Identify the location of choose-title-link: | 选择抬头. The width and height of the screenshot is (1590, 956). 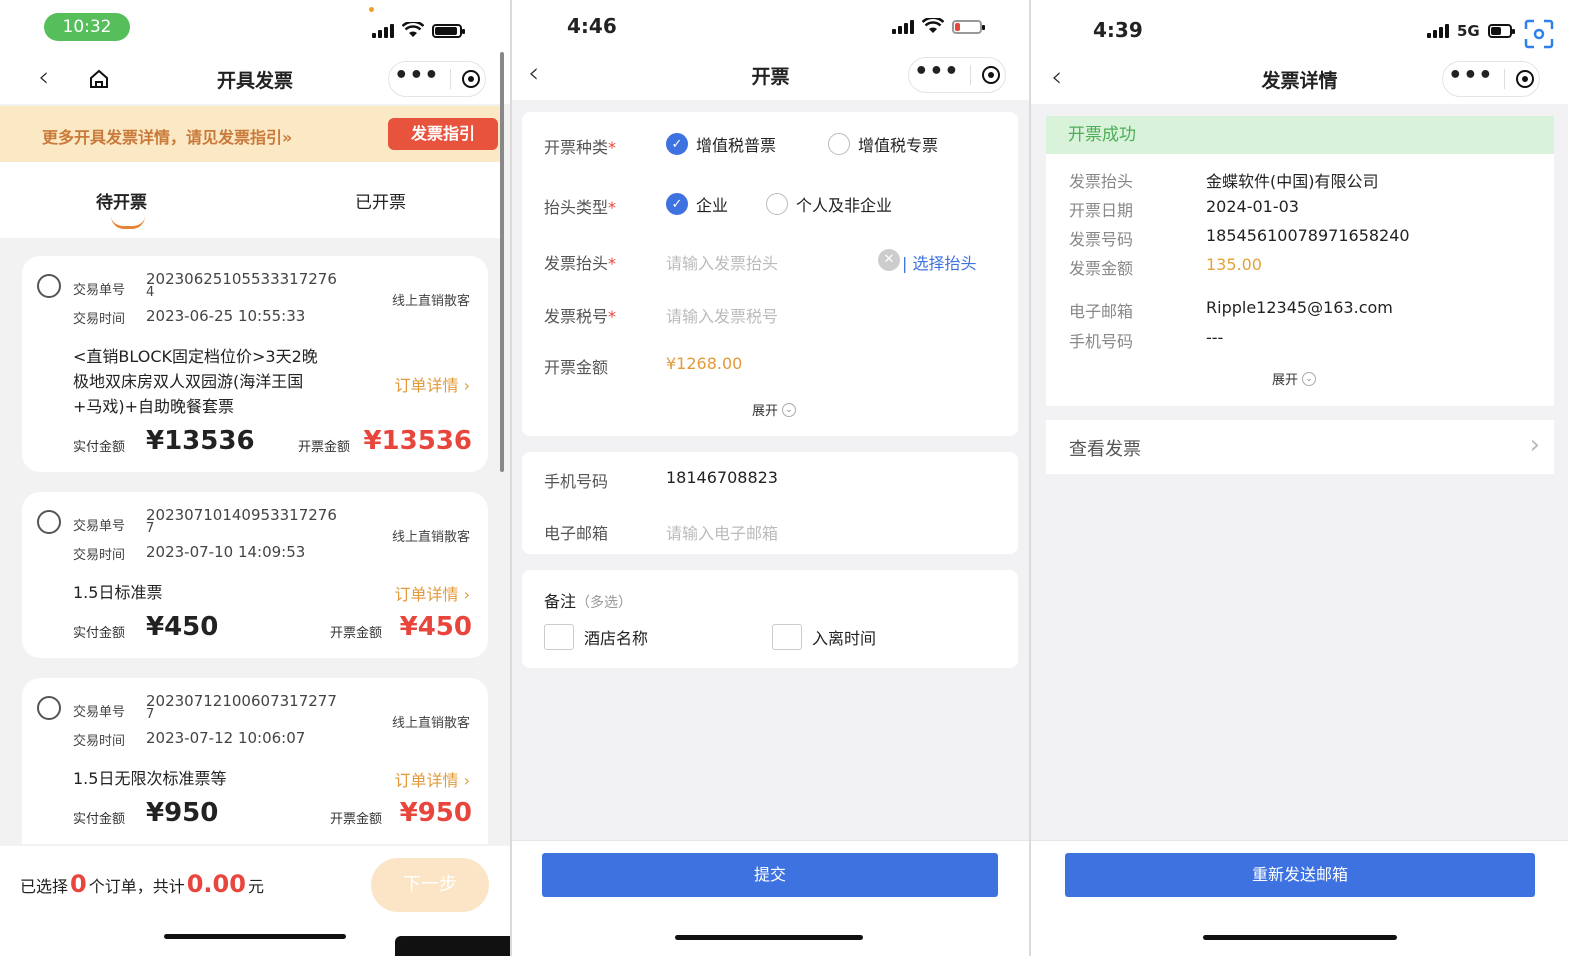
(939, 262).